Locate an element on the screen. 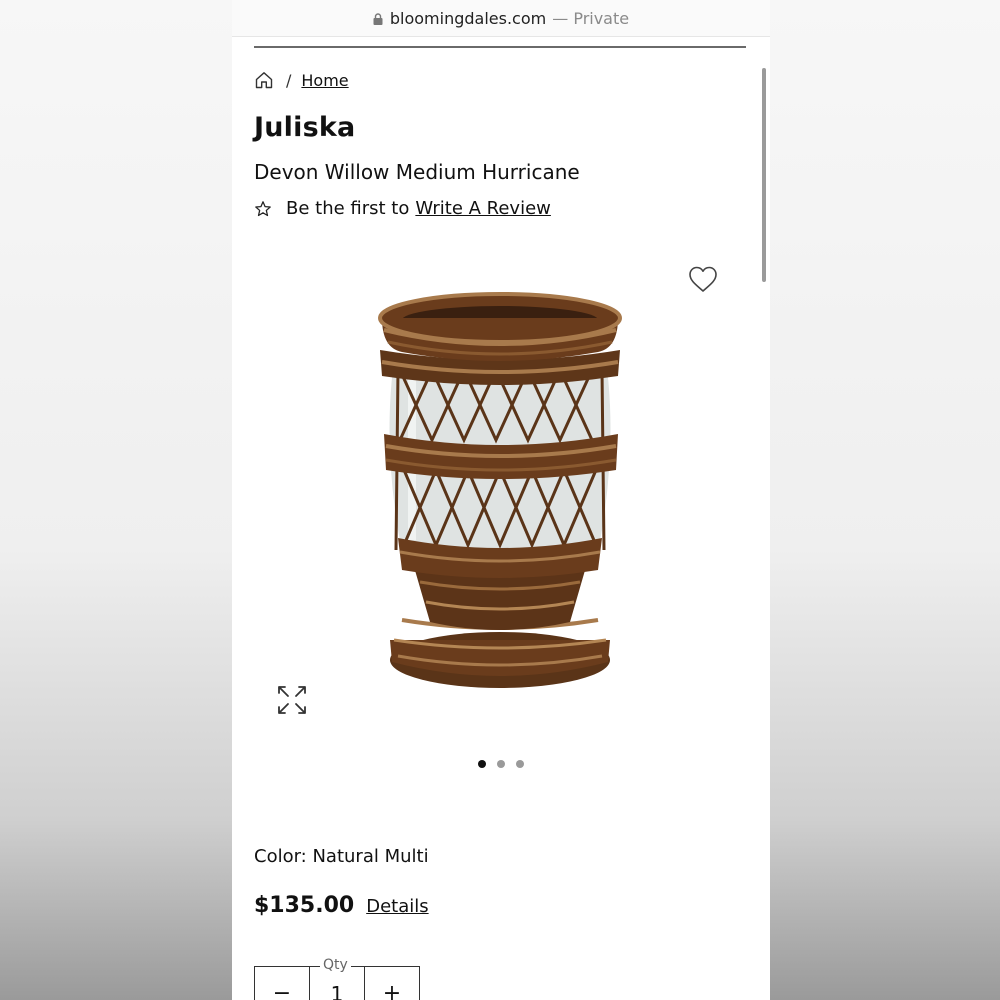 Image resolution: width=1000 pixels, height=1000 pixels. carousel-dots is located at coordinates (501, 764).